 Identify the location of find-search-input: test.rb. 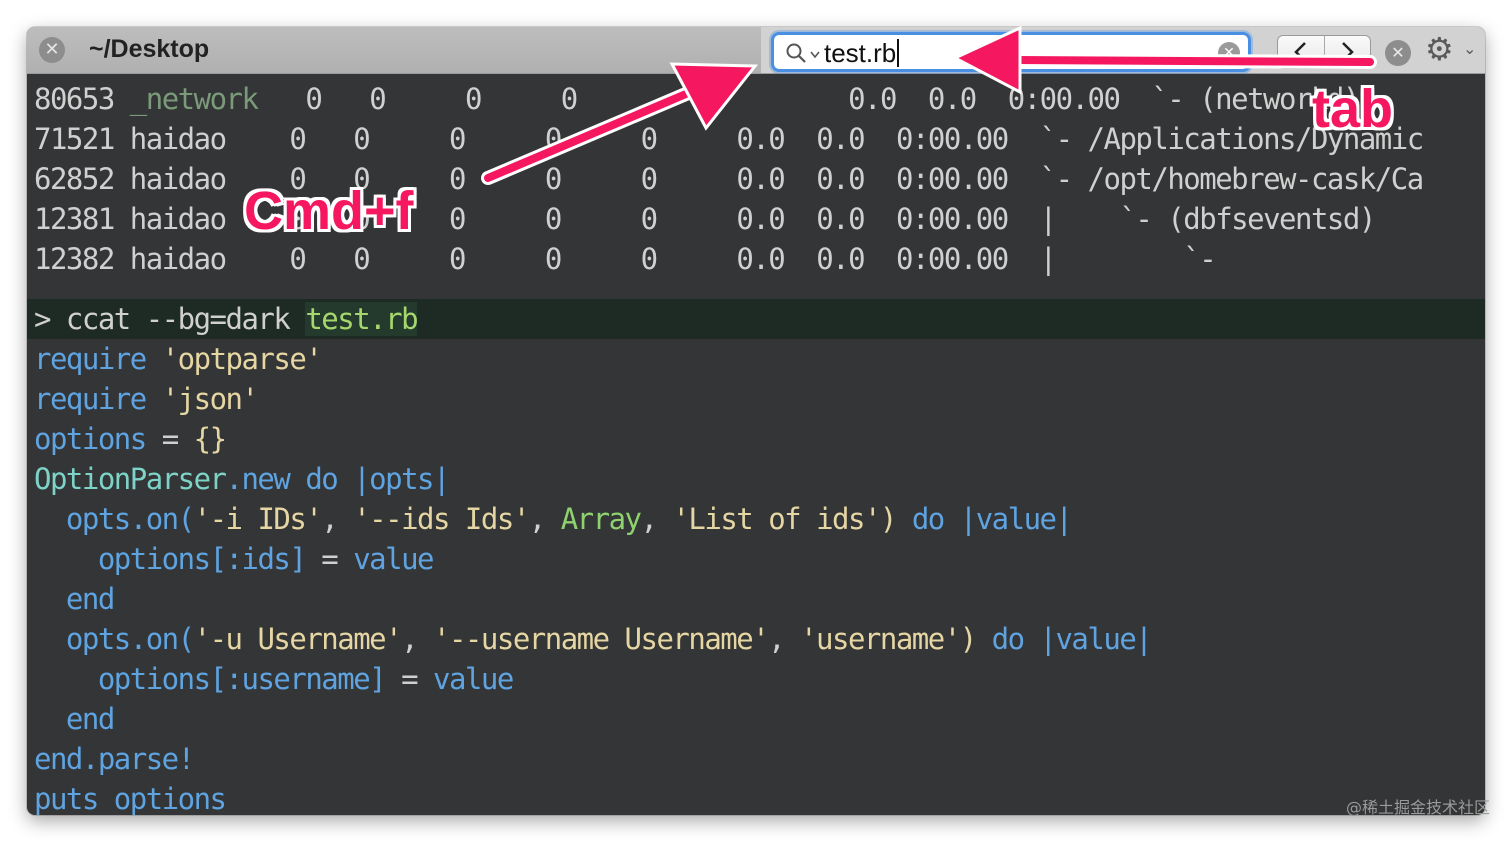
(862, 53).